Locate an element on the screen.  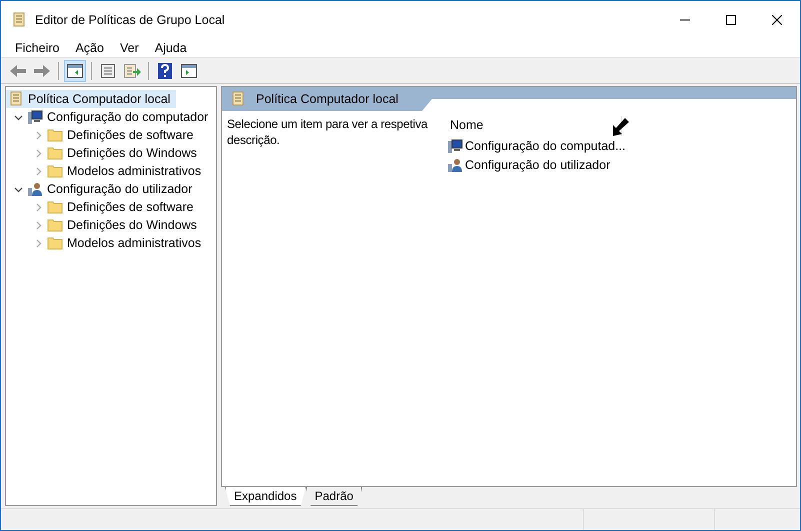
list-item: Configuração do utilizador is located at coordinates (536, 164).